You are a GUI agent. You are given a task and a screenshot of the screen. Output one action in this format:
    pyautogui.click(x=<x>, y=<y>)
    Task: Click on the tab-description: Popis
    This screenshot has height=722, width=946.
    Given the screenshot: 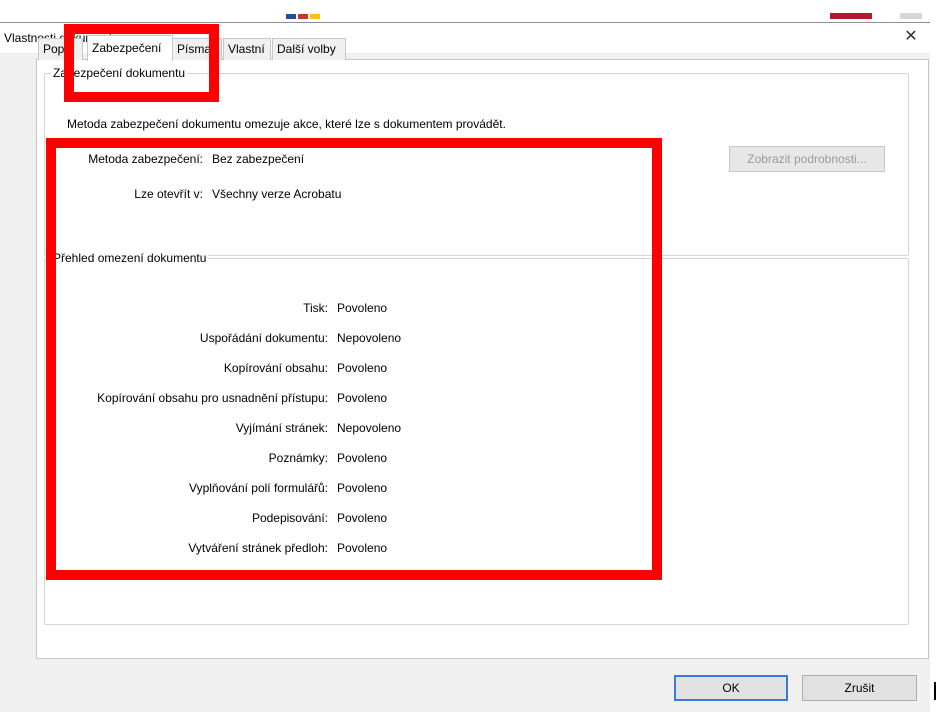 What is the action you would take?
    pyautogui.click(x=60, y=49)
    